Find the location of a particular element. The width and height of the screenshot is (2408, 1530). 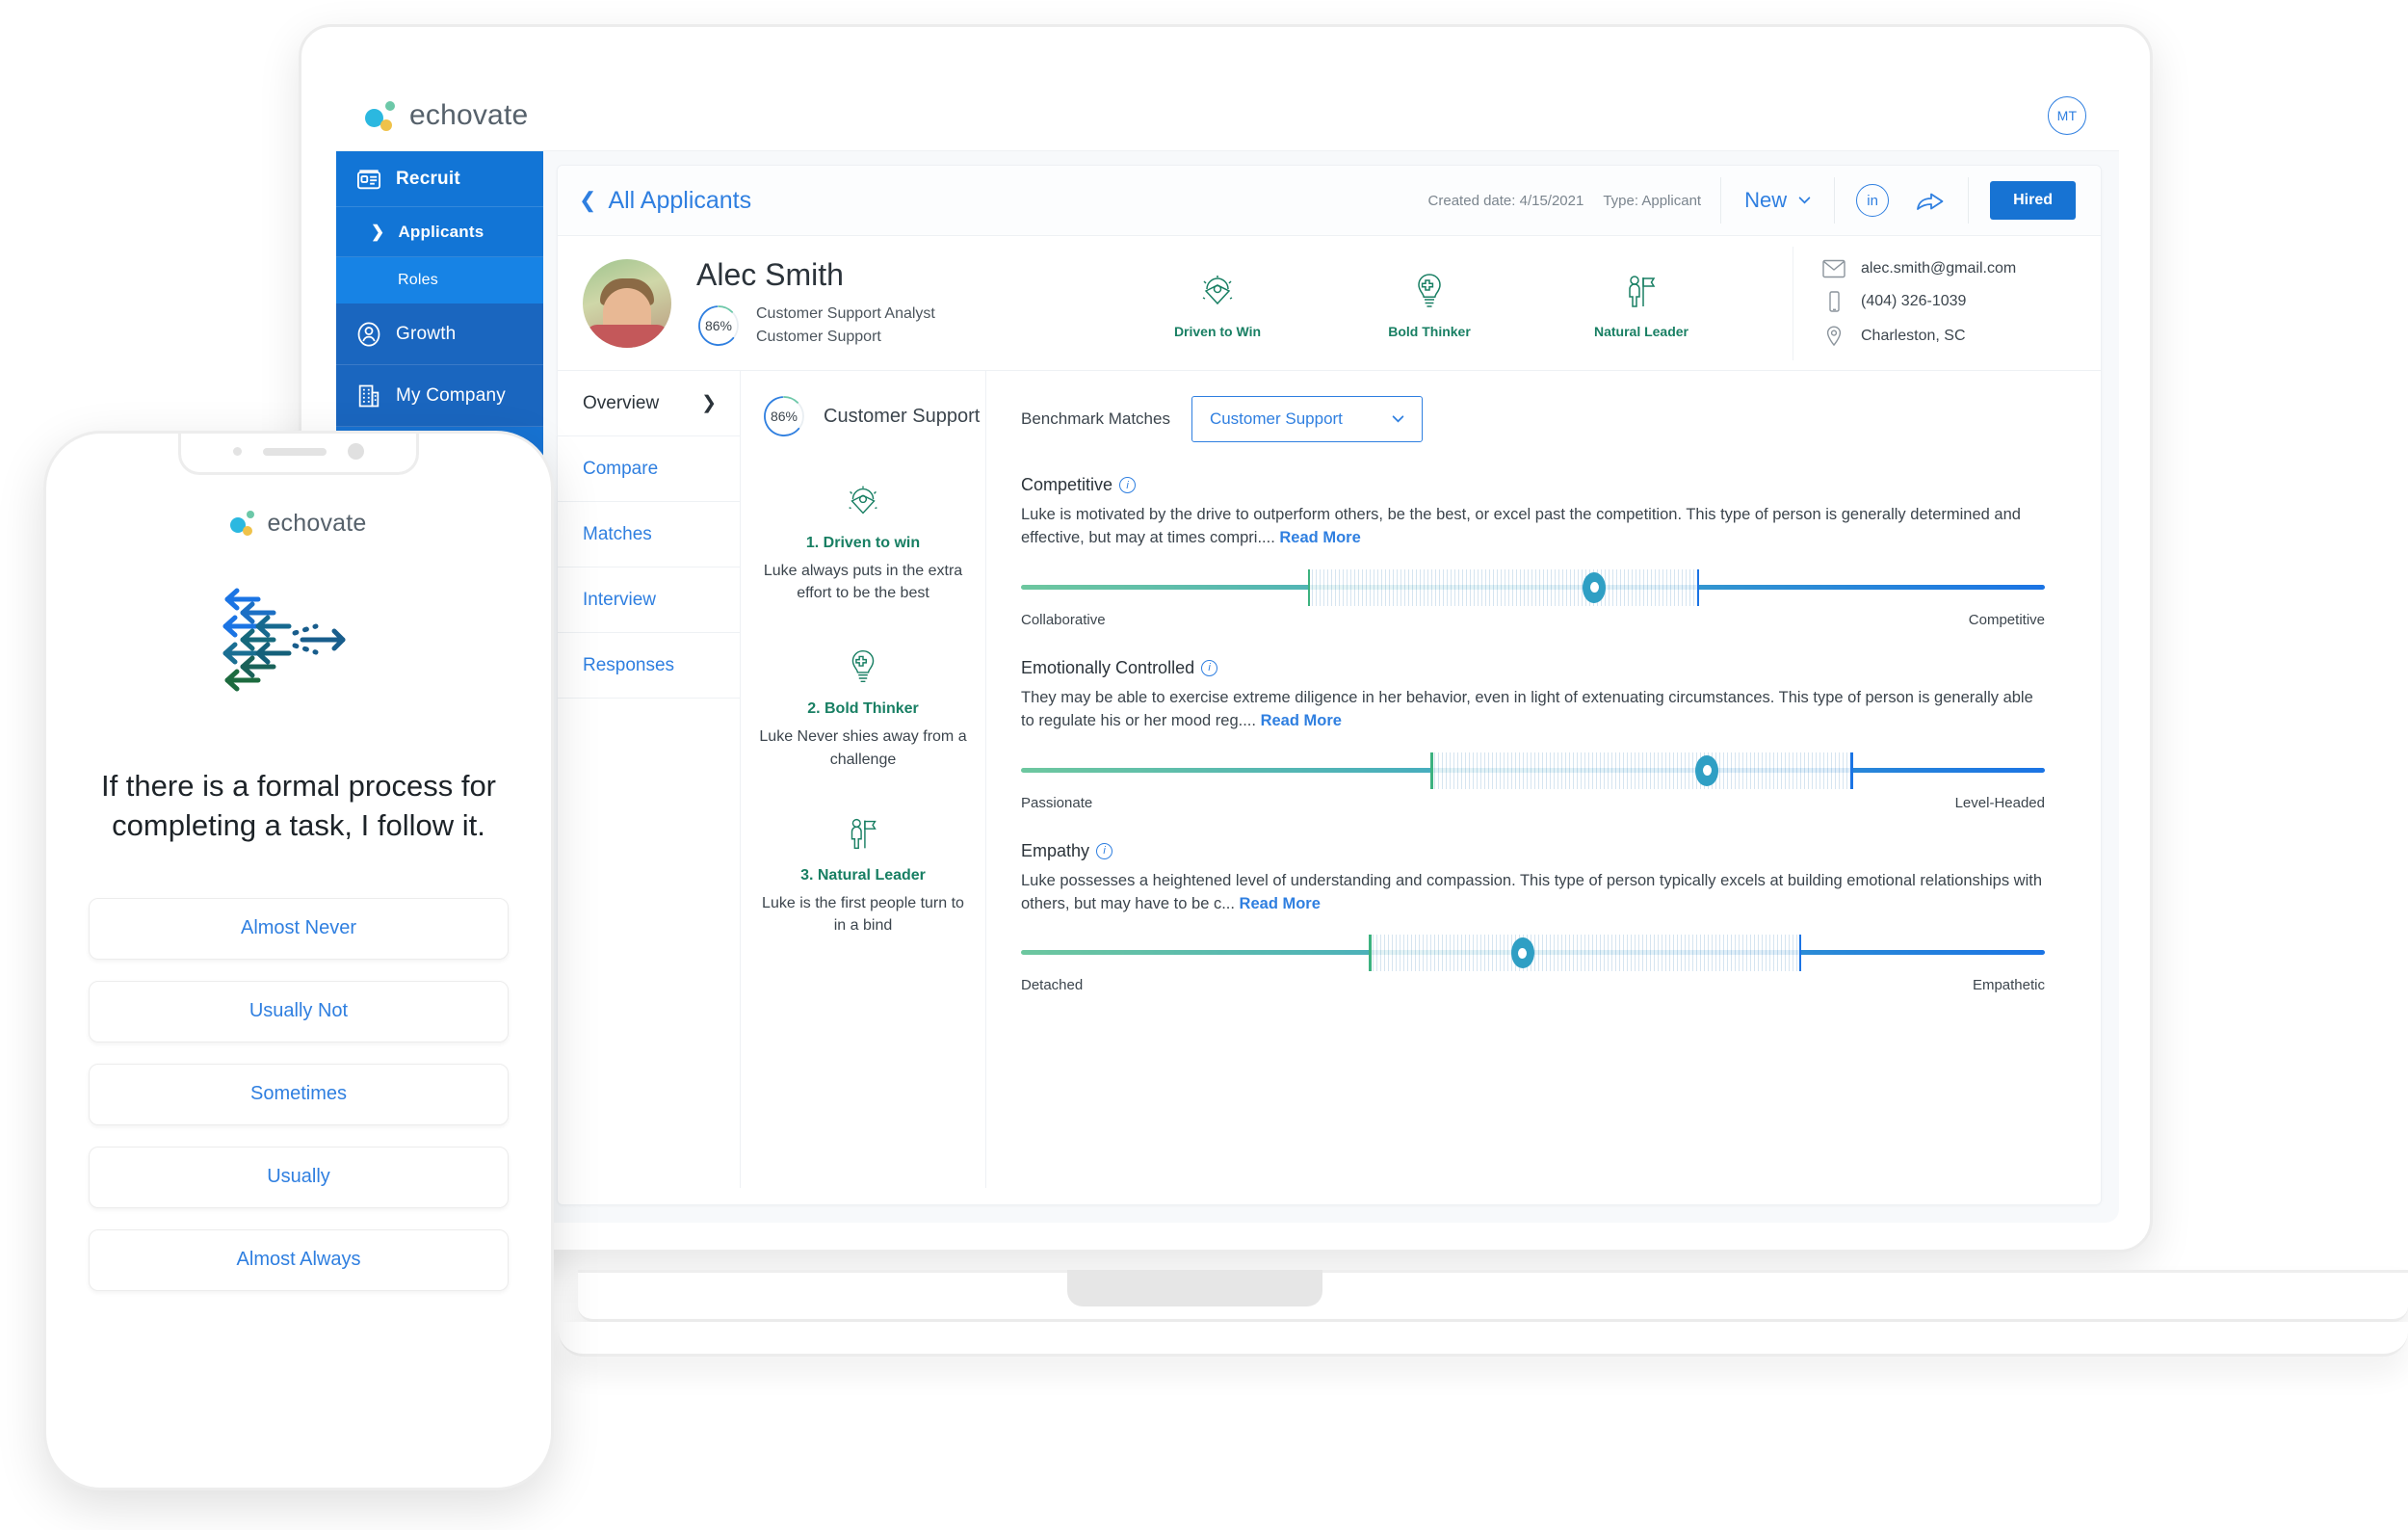

role-title: Customer Support Analyst is located at coordinates (845, 314).